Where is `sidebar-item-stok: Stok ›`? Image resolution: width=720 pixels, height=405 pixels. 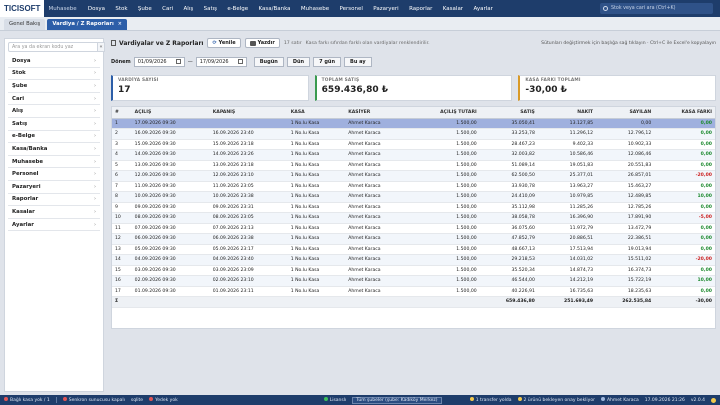 sidebar-item-stok: Stok › is located at coordinates (54, 74).